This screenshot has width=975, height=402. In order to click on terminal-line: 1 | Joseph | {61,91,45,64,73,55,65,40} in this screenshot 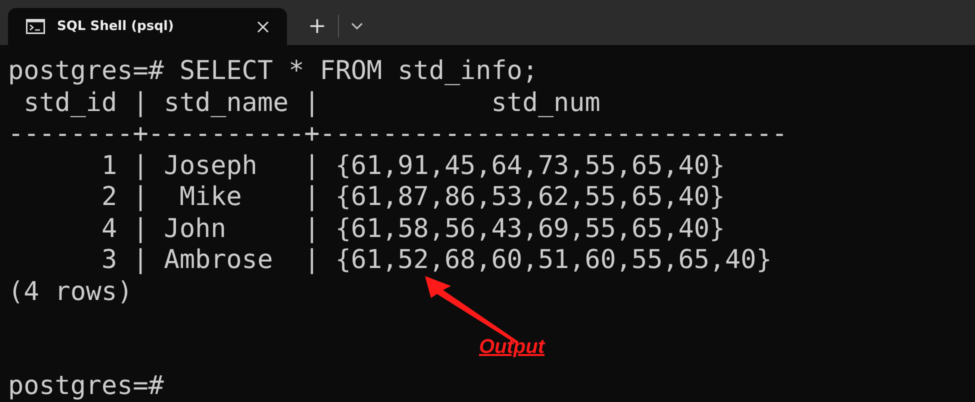, I will do `click(413, 165)`.